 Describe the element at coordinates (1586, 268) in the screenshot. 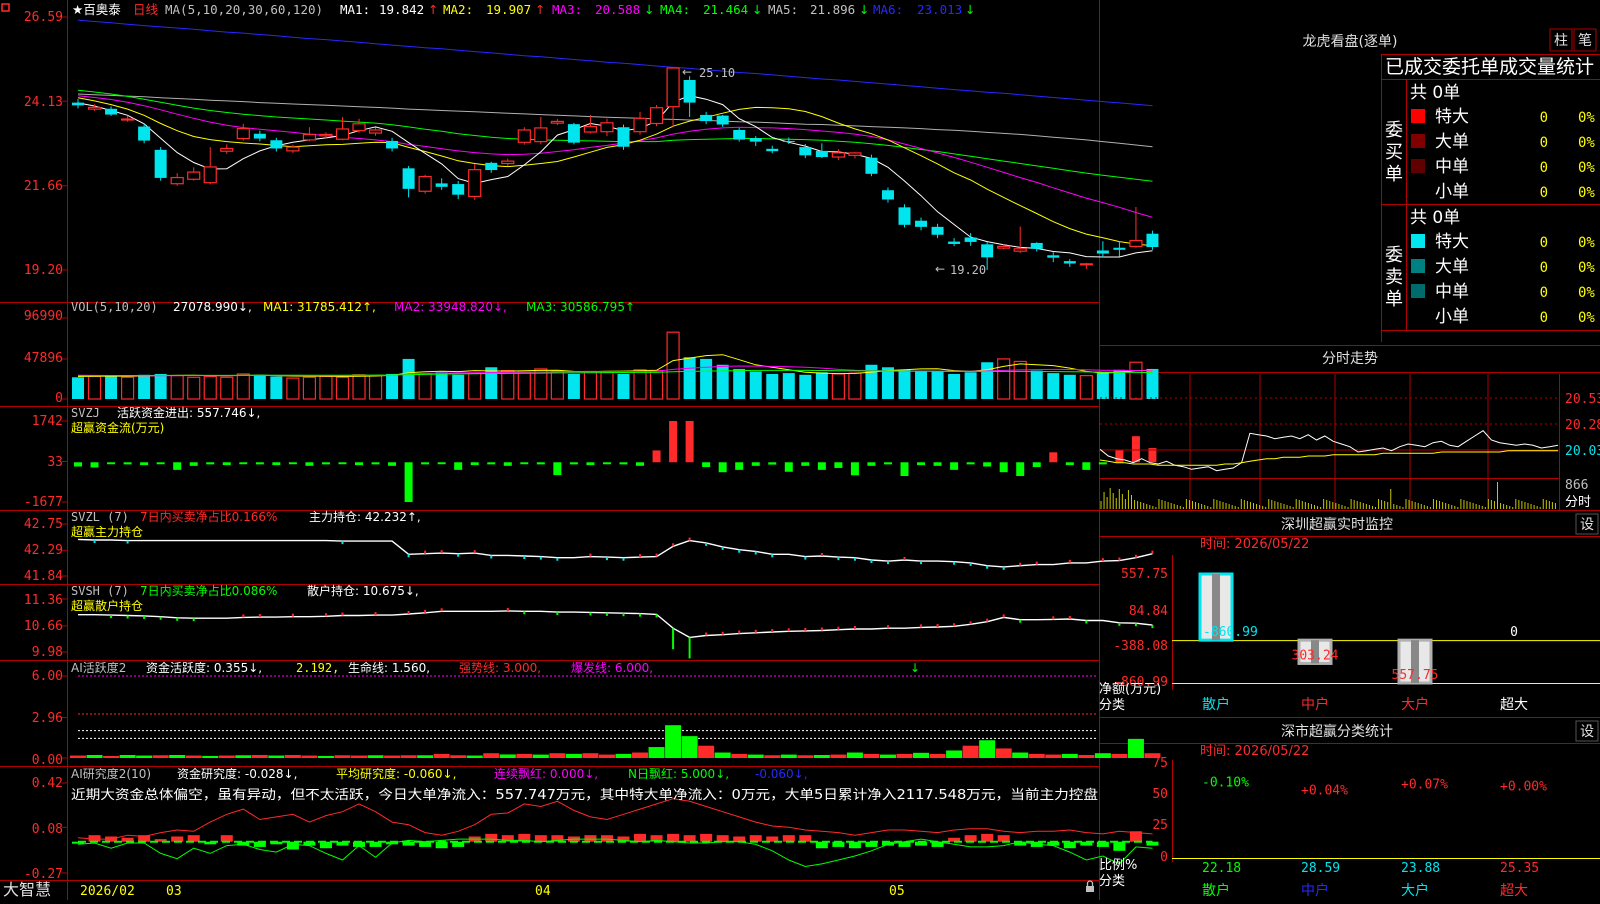

I see `sell-row-pct-1: 0%` at that location.